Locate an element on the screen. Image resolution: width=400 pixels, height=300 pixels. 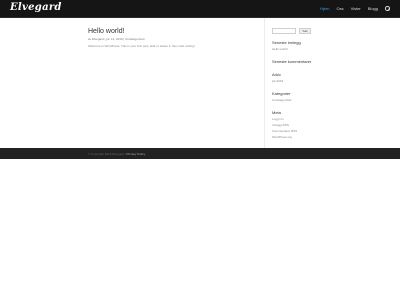
archive-link: juli 2019 is located at coordinates (294, 81).